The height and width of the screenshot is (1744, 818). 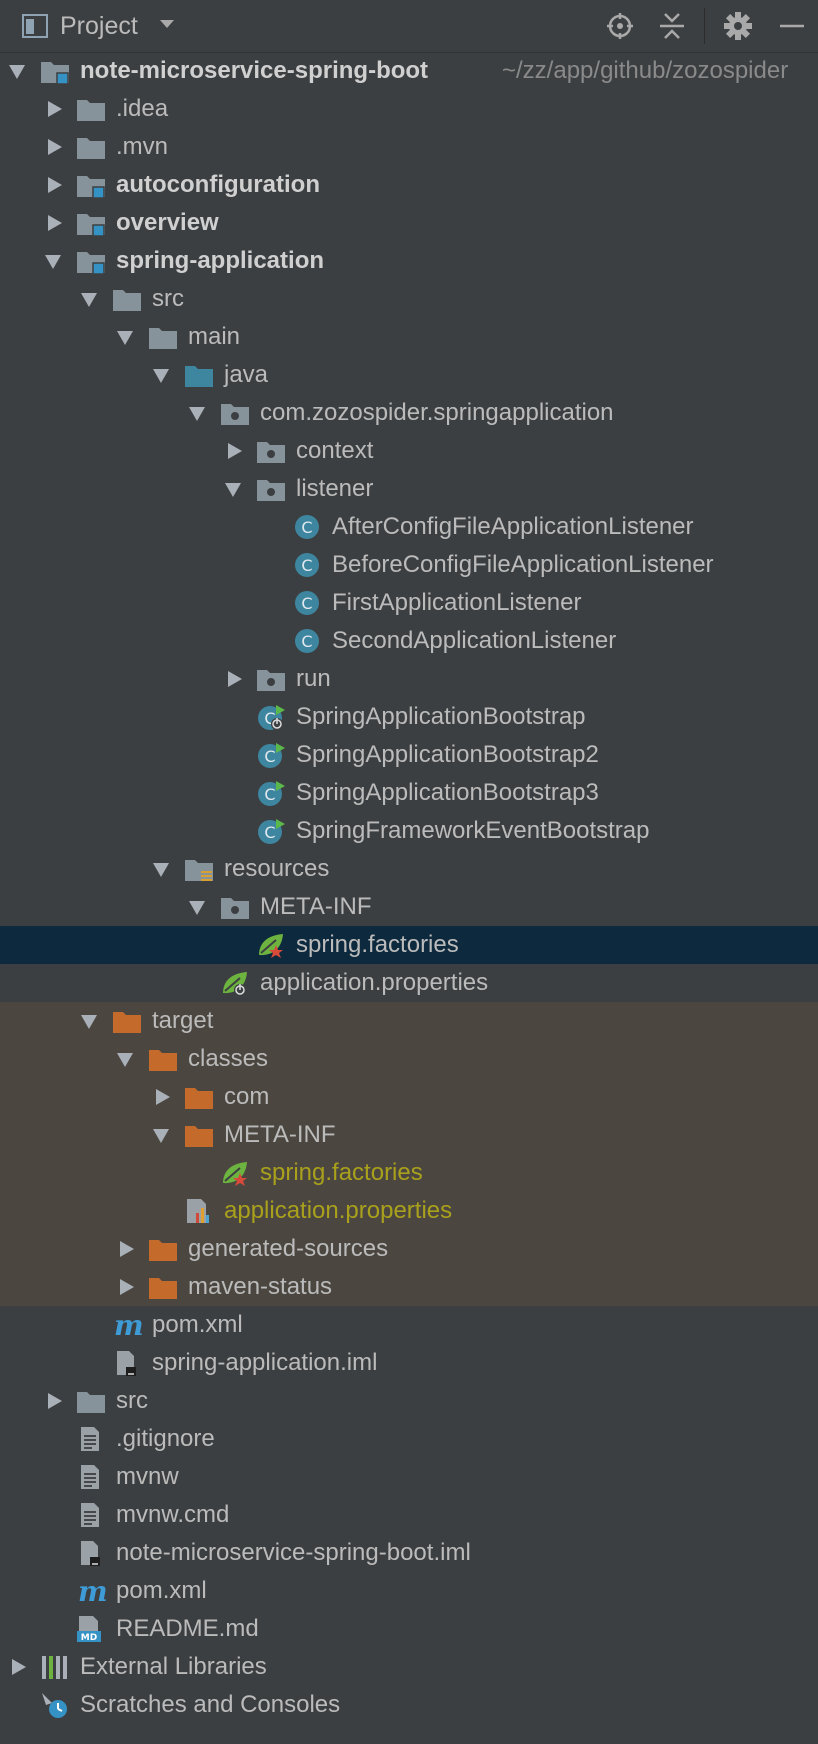 I want to click on tree-item-module-iml: spring-application.iml, so click(x=409, y=1363).